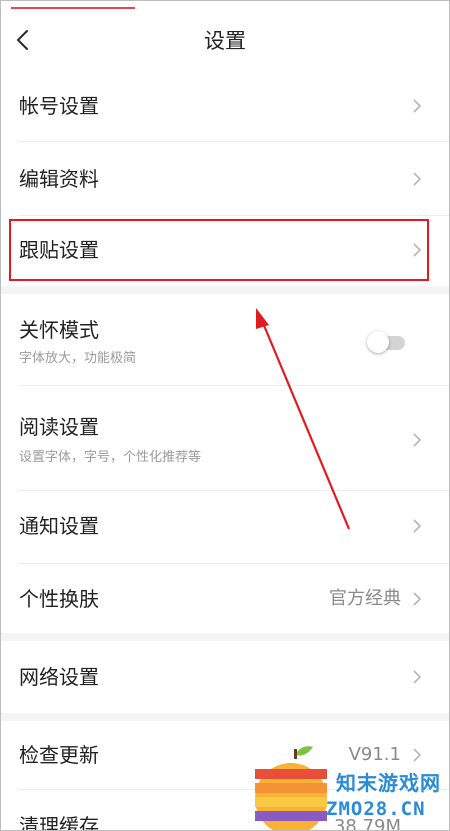 The image size is (450, 831). Describe the element at coordinates (388, 783) in the screenshot. I see `watermark-text: 知末游戏网` at that location.